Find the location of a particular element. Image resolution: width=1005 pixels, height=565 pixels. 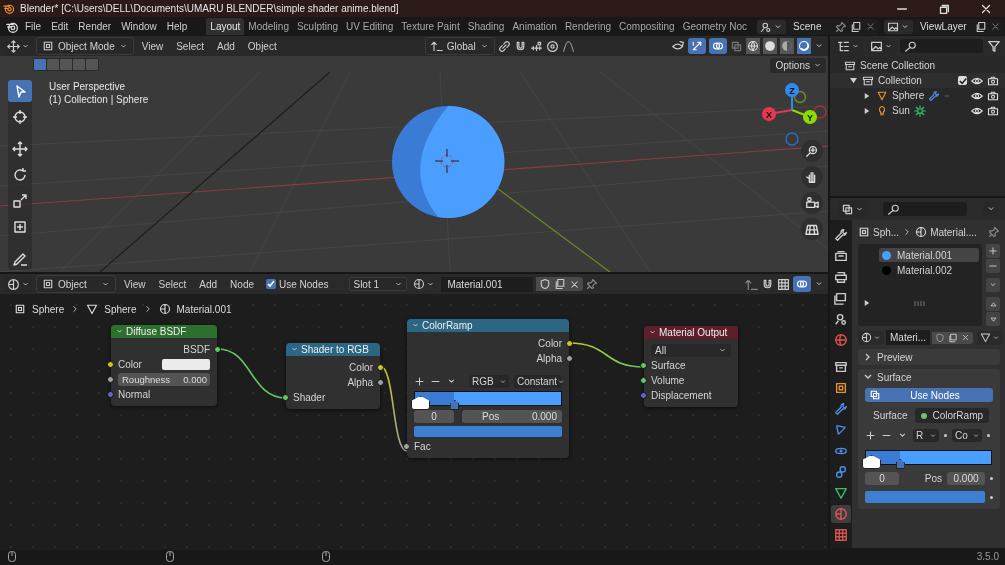

slot-dropdown: Slot 1 is located at coordinates (378, 284).